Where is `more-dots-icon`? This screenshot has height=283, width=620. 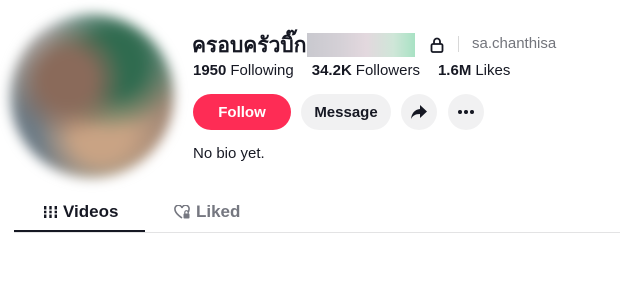
more-dots-icon is located at coordinates (466, 112).